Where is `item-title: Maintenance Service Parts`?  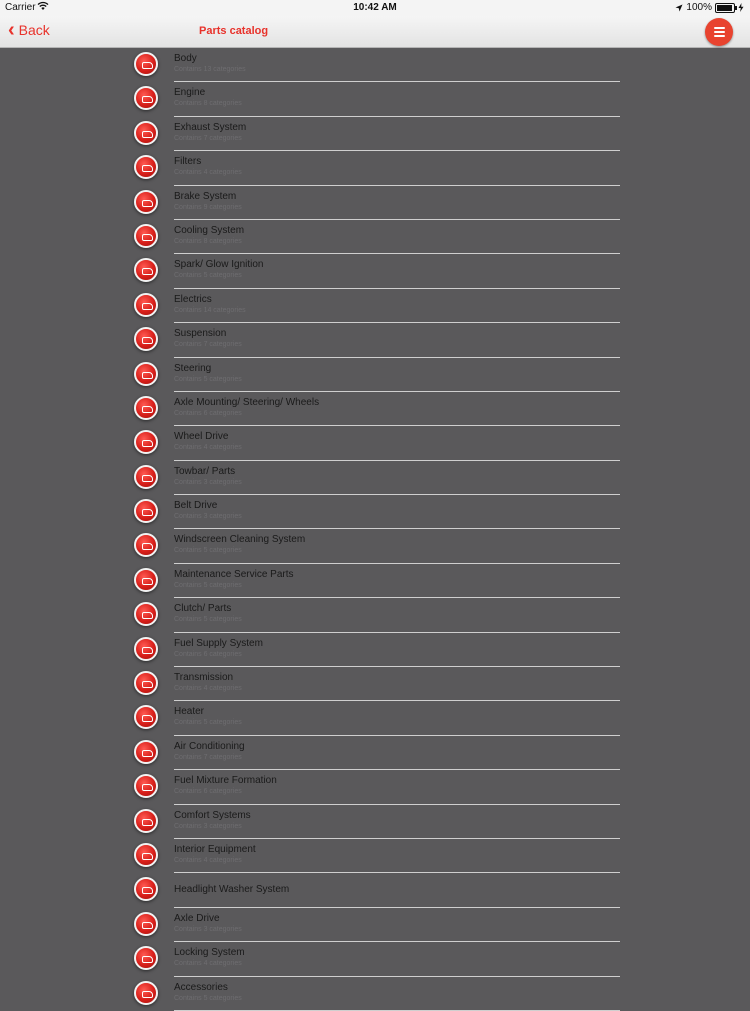
item-title: Maintenance Service Parts is located at coordinates (234, 574).